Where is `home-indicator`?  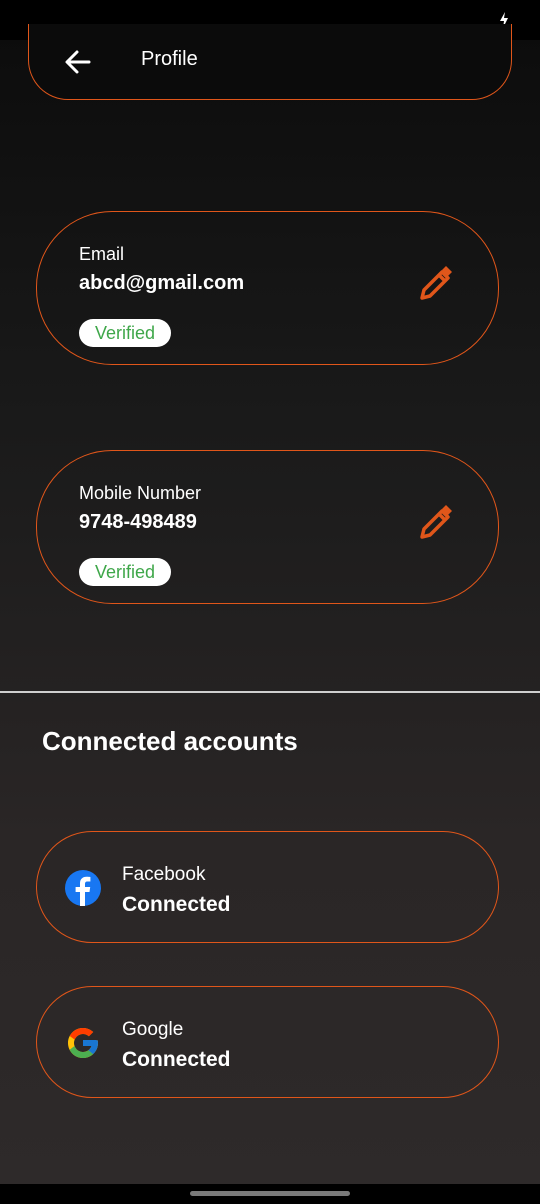
home-indicator is located at coordinates (270, 1193).